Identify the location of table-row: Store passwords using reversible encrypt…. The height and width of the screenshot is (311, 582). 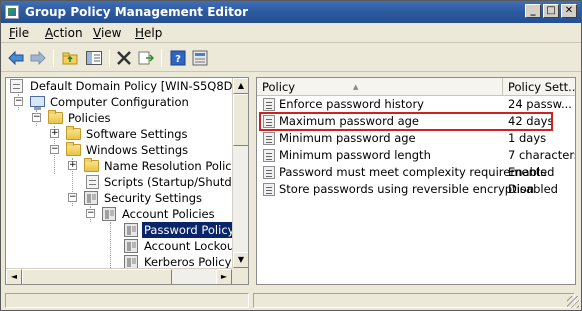
(416, 189).